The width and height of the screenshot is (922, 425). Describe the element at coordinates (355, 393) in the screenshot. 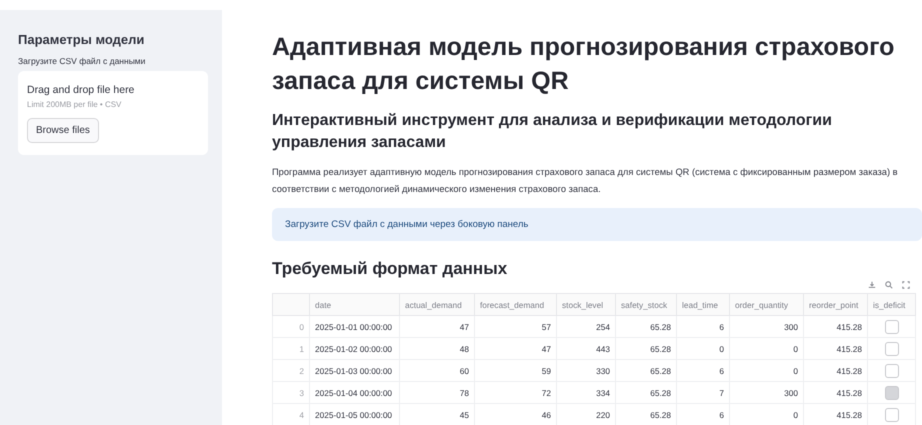

I see `table-cell: 2025-01-04 00:00:00` at that location.